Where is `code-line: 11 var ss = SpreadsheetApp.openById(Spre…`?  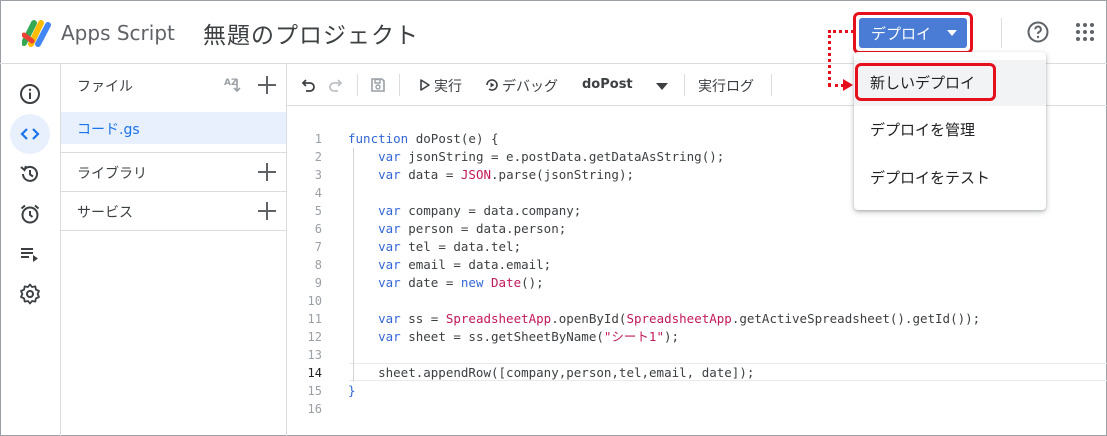 code-line: 11 var ss = SpreadsheetApp.openById(Spre… is located at coordinates (644, 318).